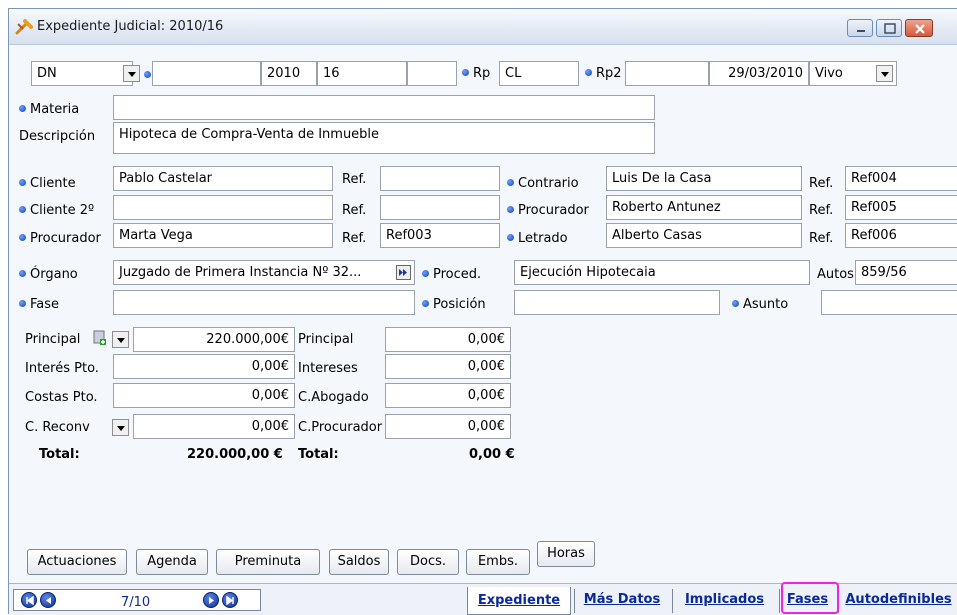 The width and height of the screenshot is (957, 615). Describe the element at coordinates (667, 73) in the screenshot. I see `rp2-field` at that location.